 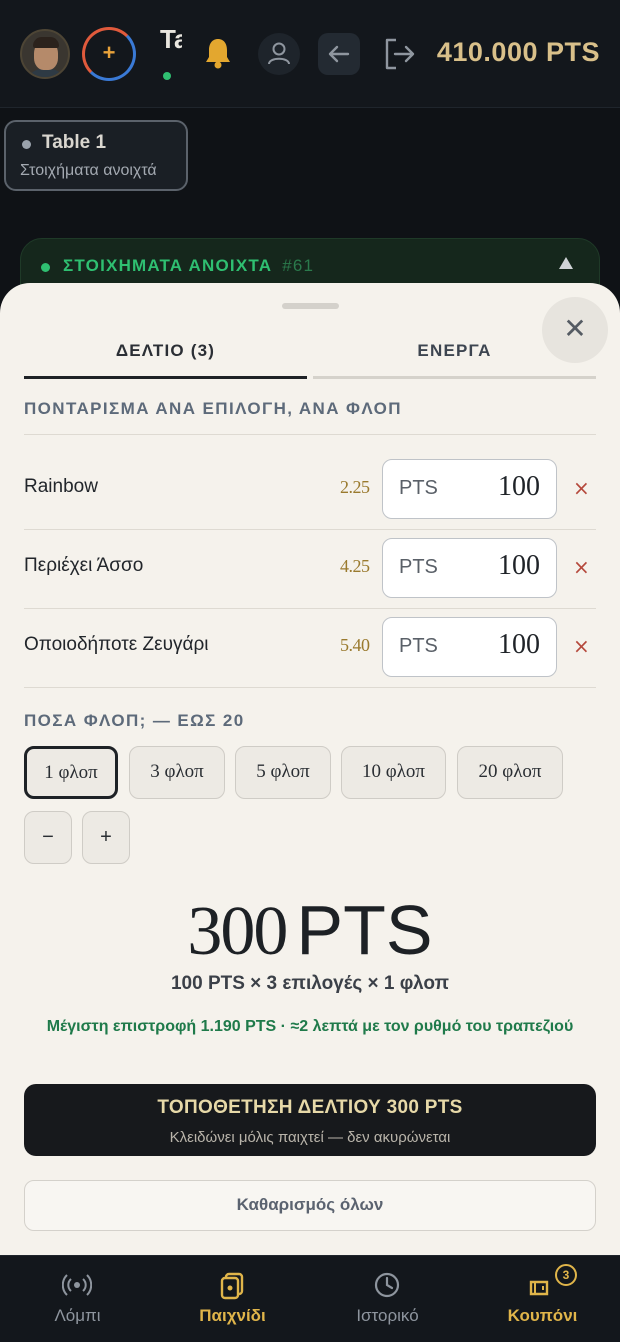 What do you see at coordinates (26, 144) in the screenshot?
I see `table-status-dot` at bounding box center [26, 144].